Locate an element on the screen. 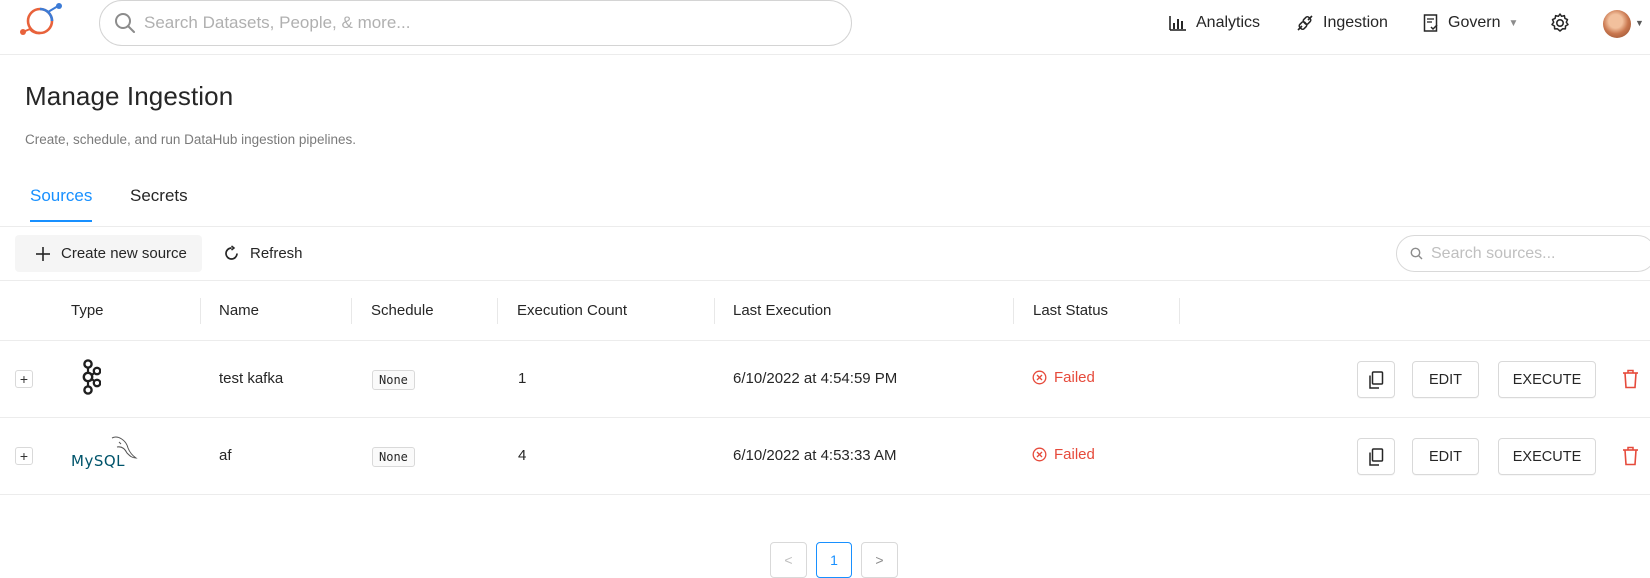  tab-secrets: Secrets is located at coordinates (159, 203).